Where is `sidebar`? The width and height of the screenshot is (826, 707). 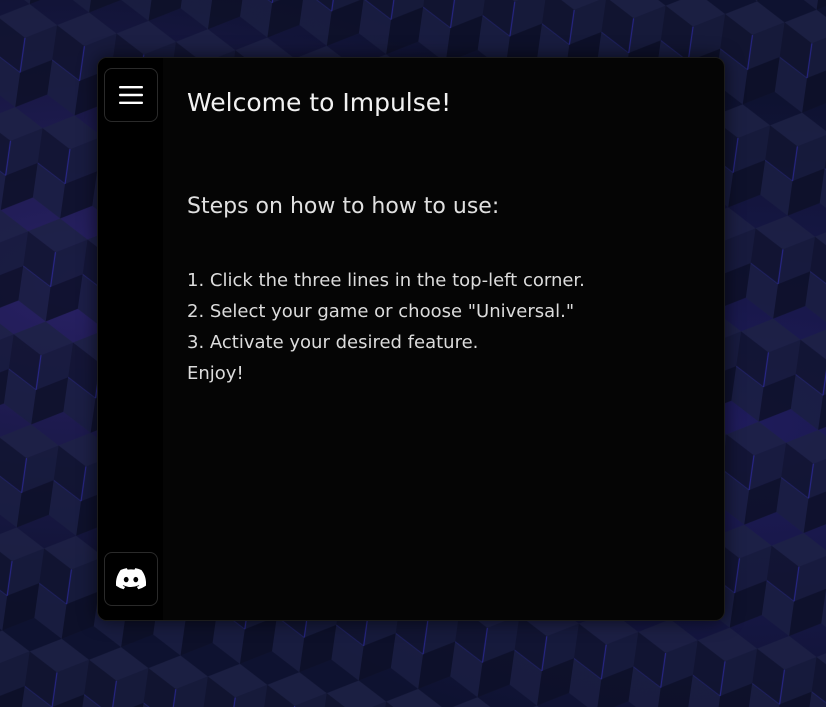
sidebar is located at coordinates (130, 339).